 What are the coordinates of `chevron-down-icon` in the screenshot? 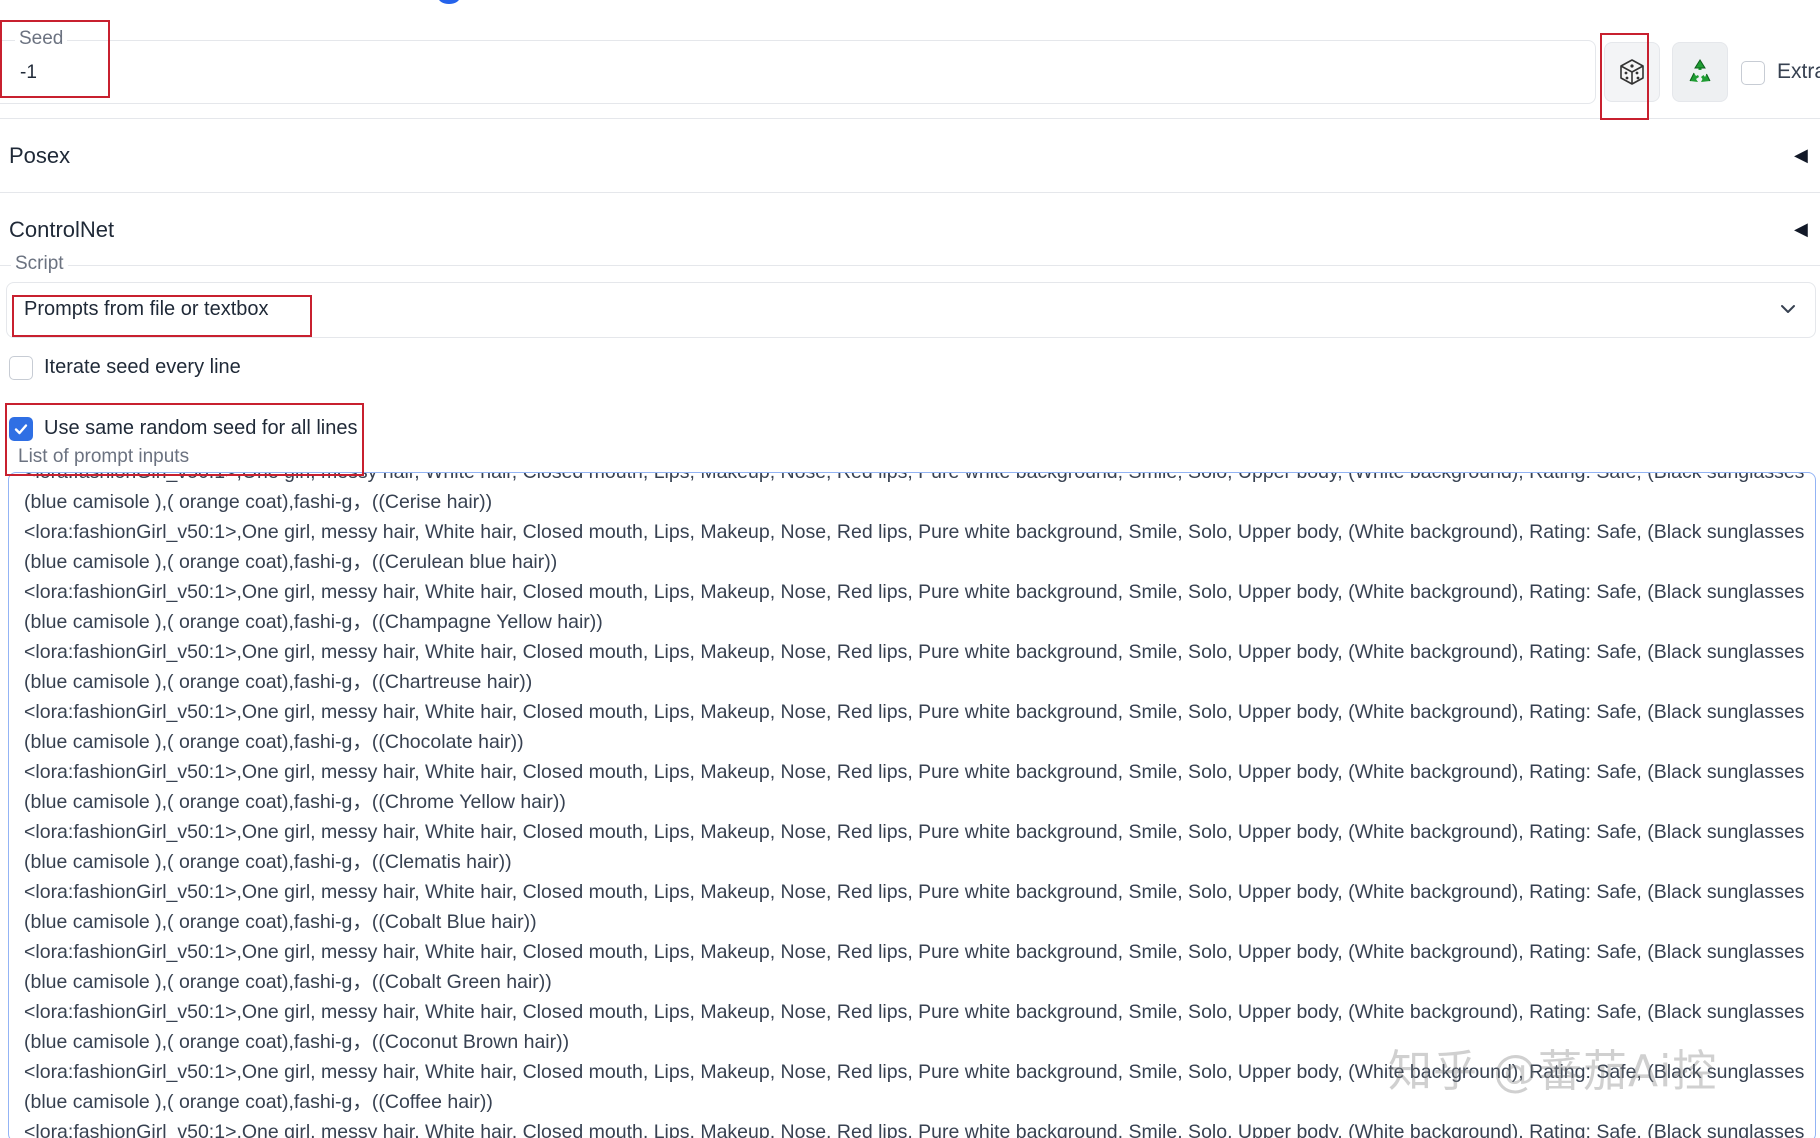 It's located at (1788, 309).